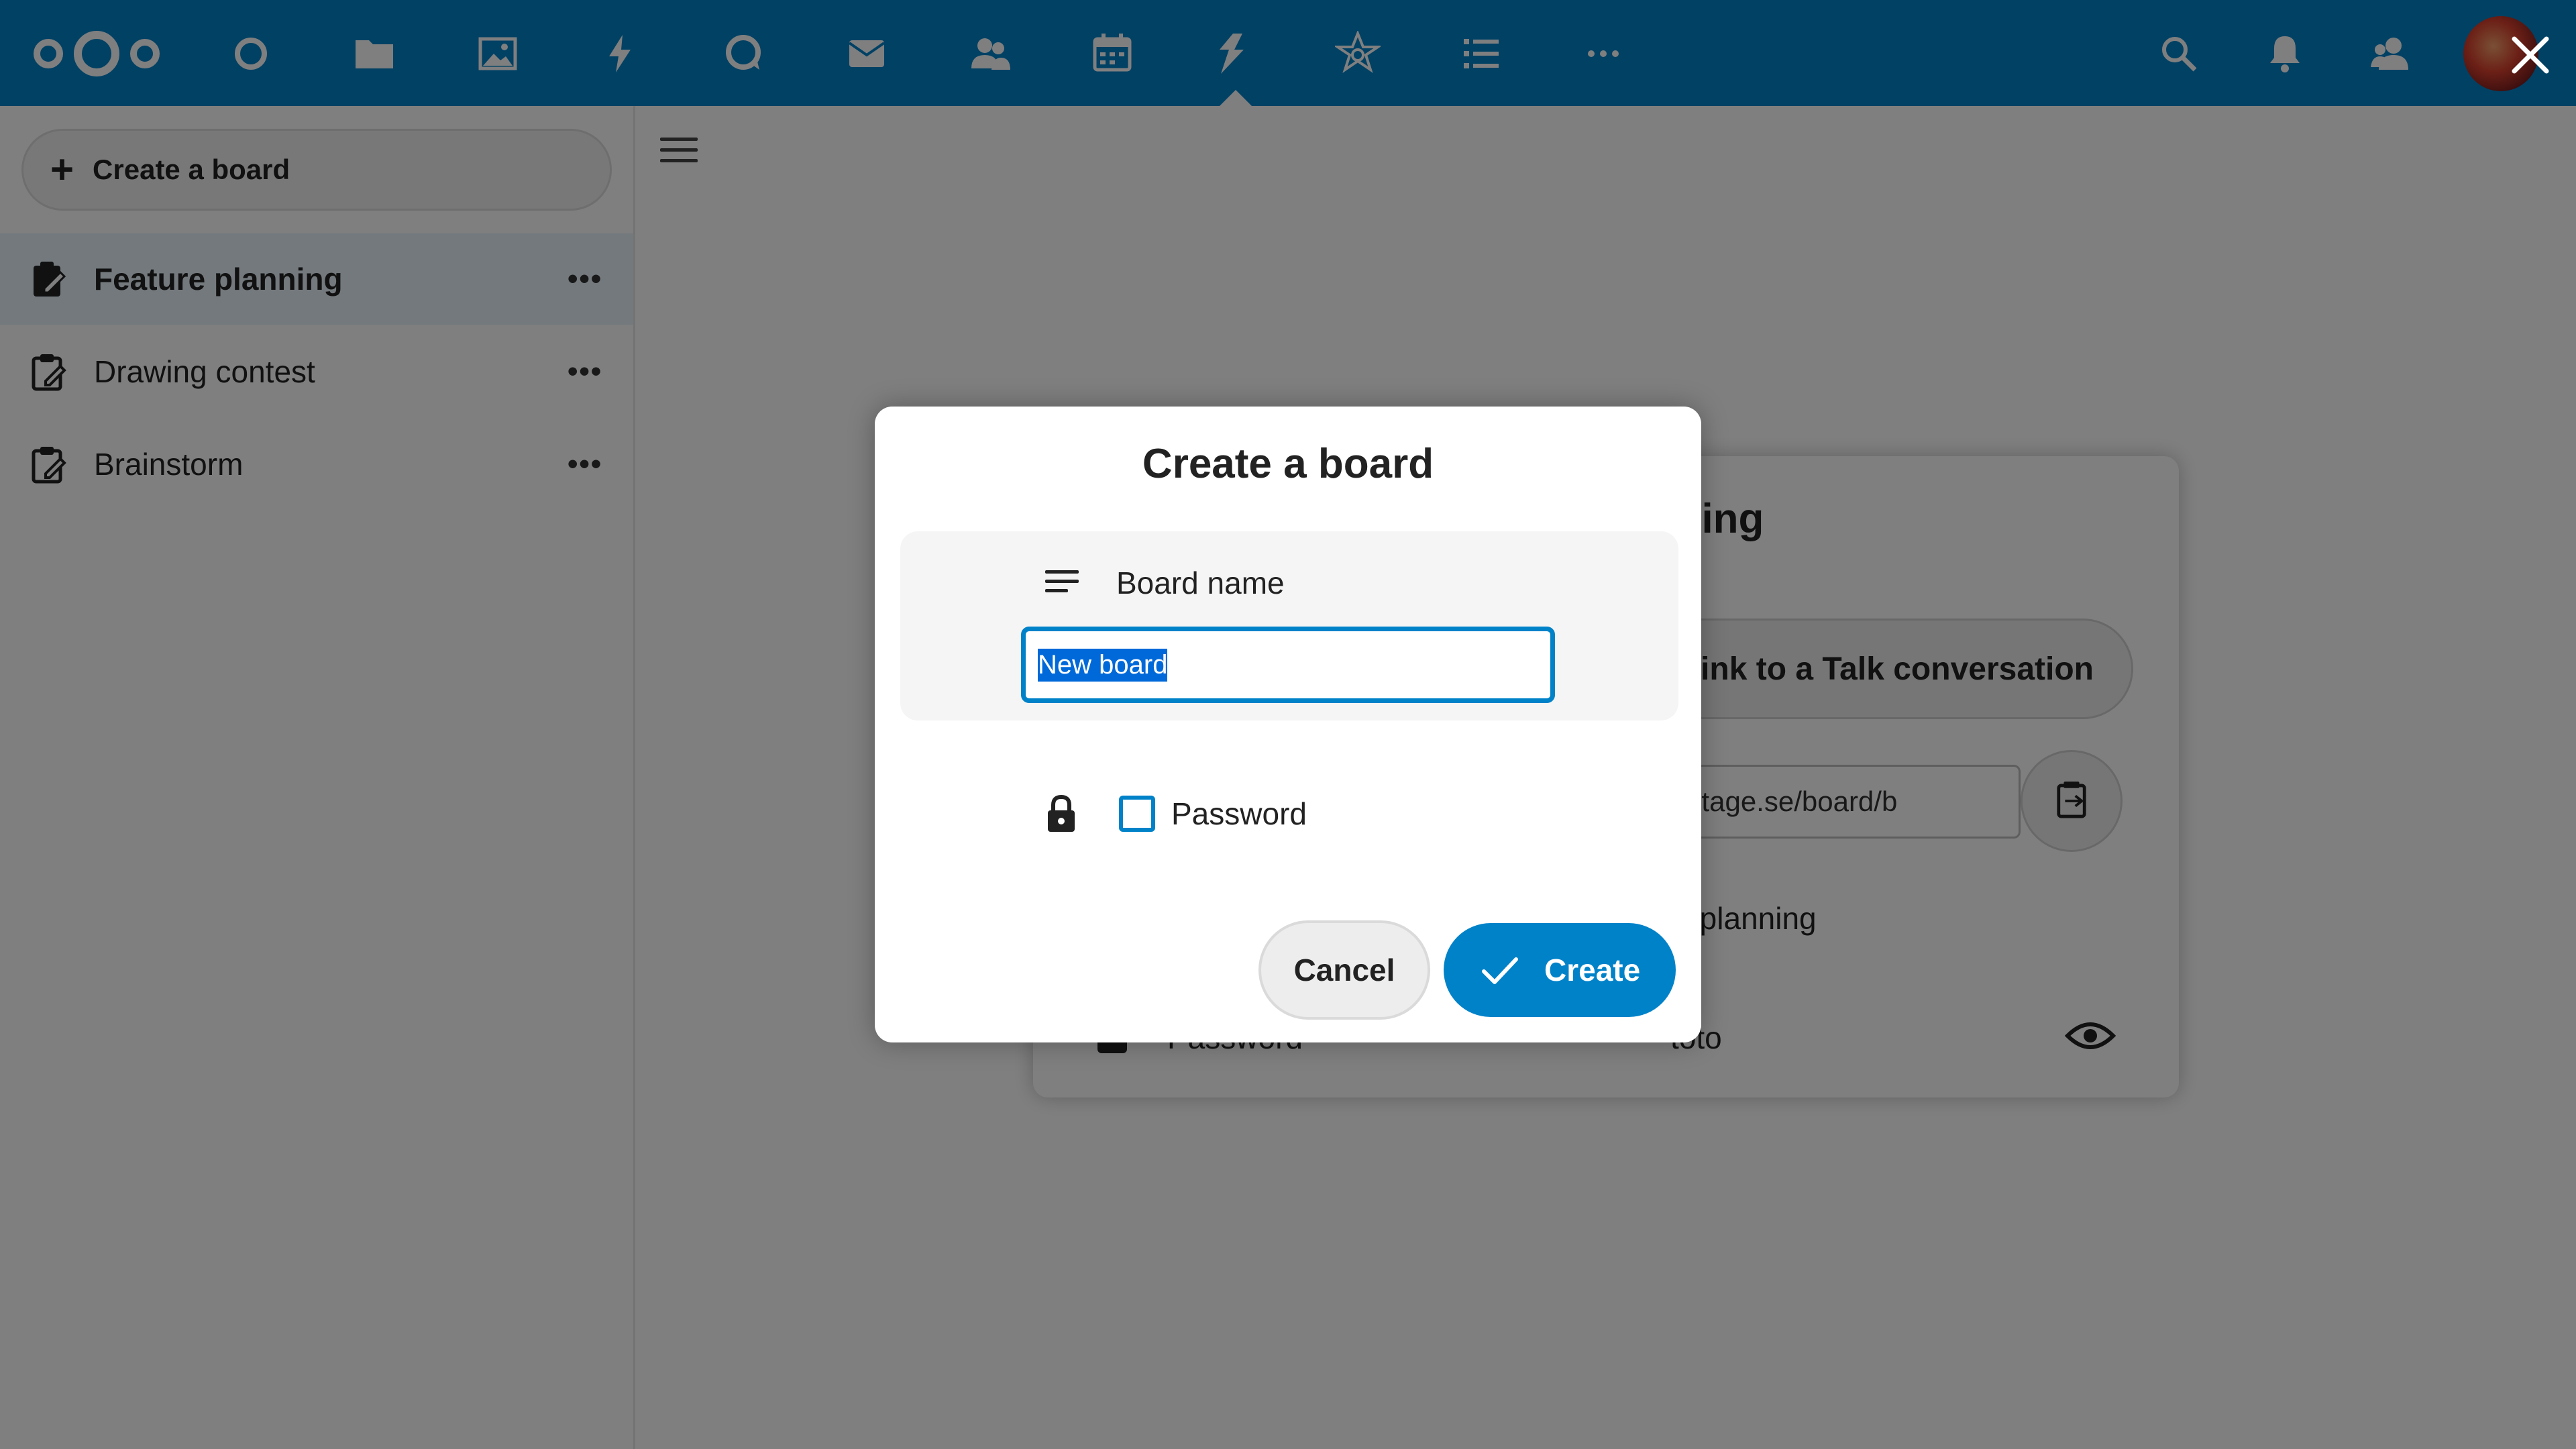 This screenshot has height=1449, width=2576. Describe the element at coordinates (1500, 970) in the screenshot. I see `checkmark-icon` at that location.